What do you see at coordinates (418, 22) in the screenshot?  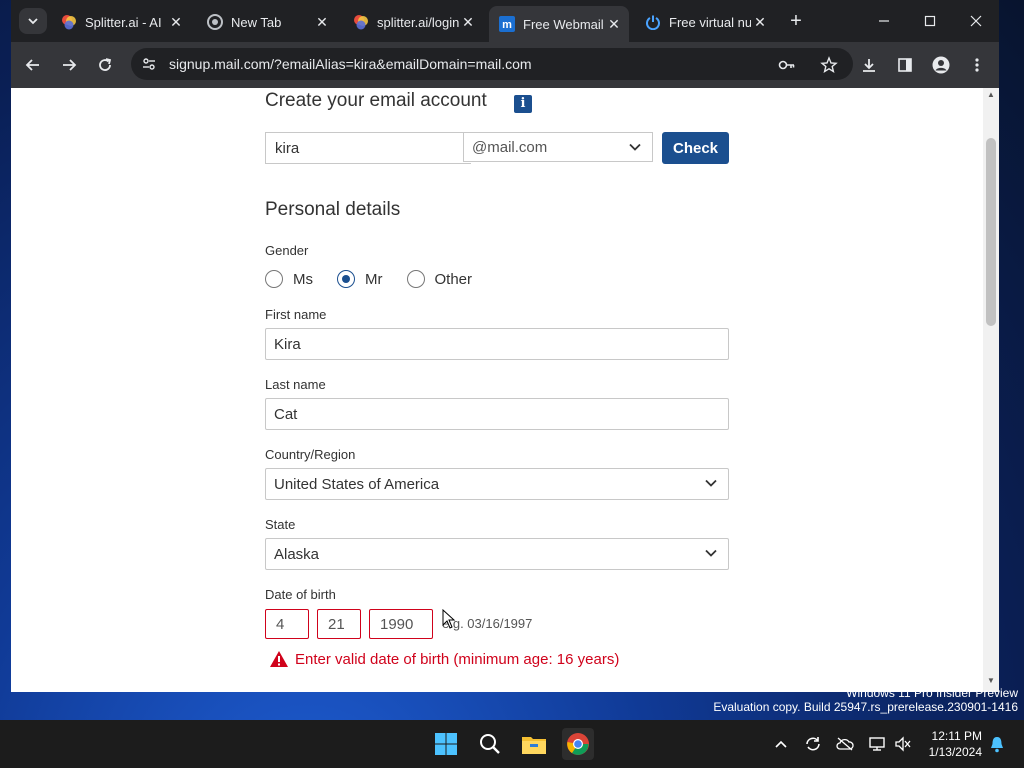 I see `tab-title: splitter.ai/login` at bounding box center [418, 22].